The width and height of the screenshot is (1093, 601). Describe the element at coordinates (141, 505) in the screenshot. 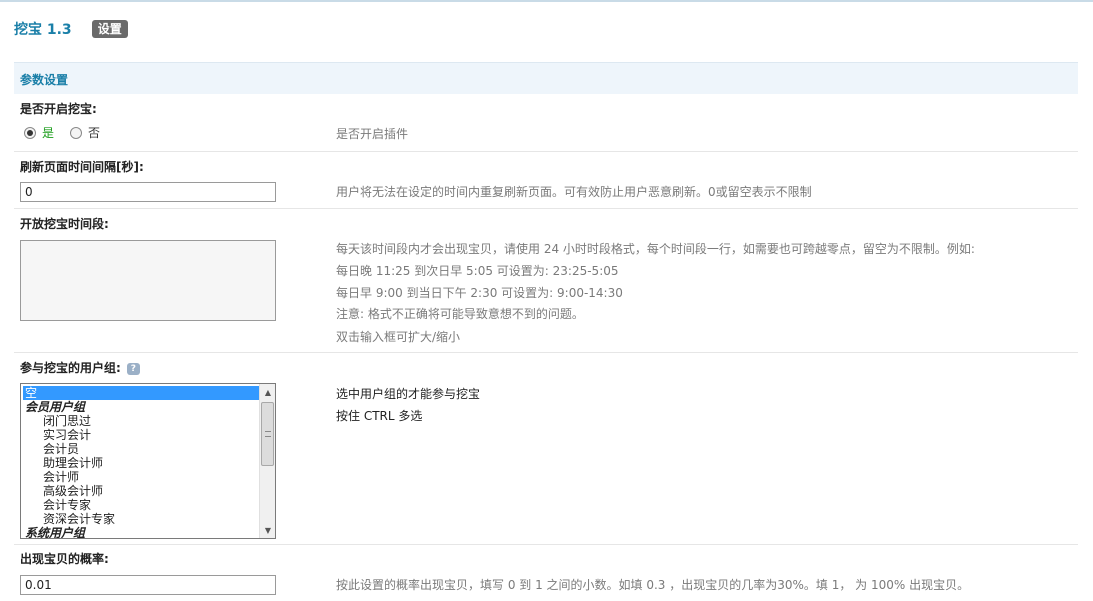

I see `listbox-option: 会计专家` at that location.